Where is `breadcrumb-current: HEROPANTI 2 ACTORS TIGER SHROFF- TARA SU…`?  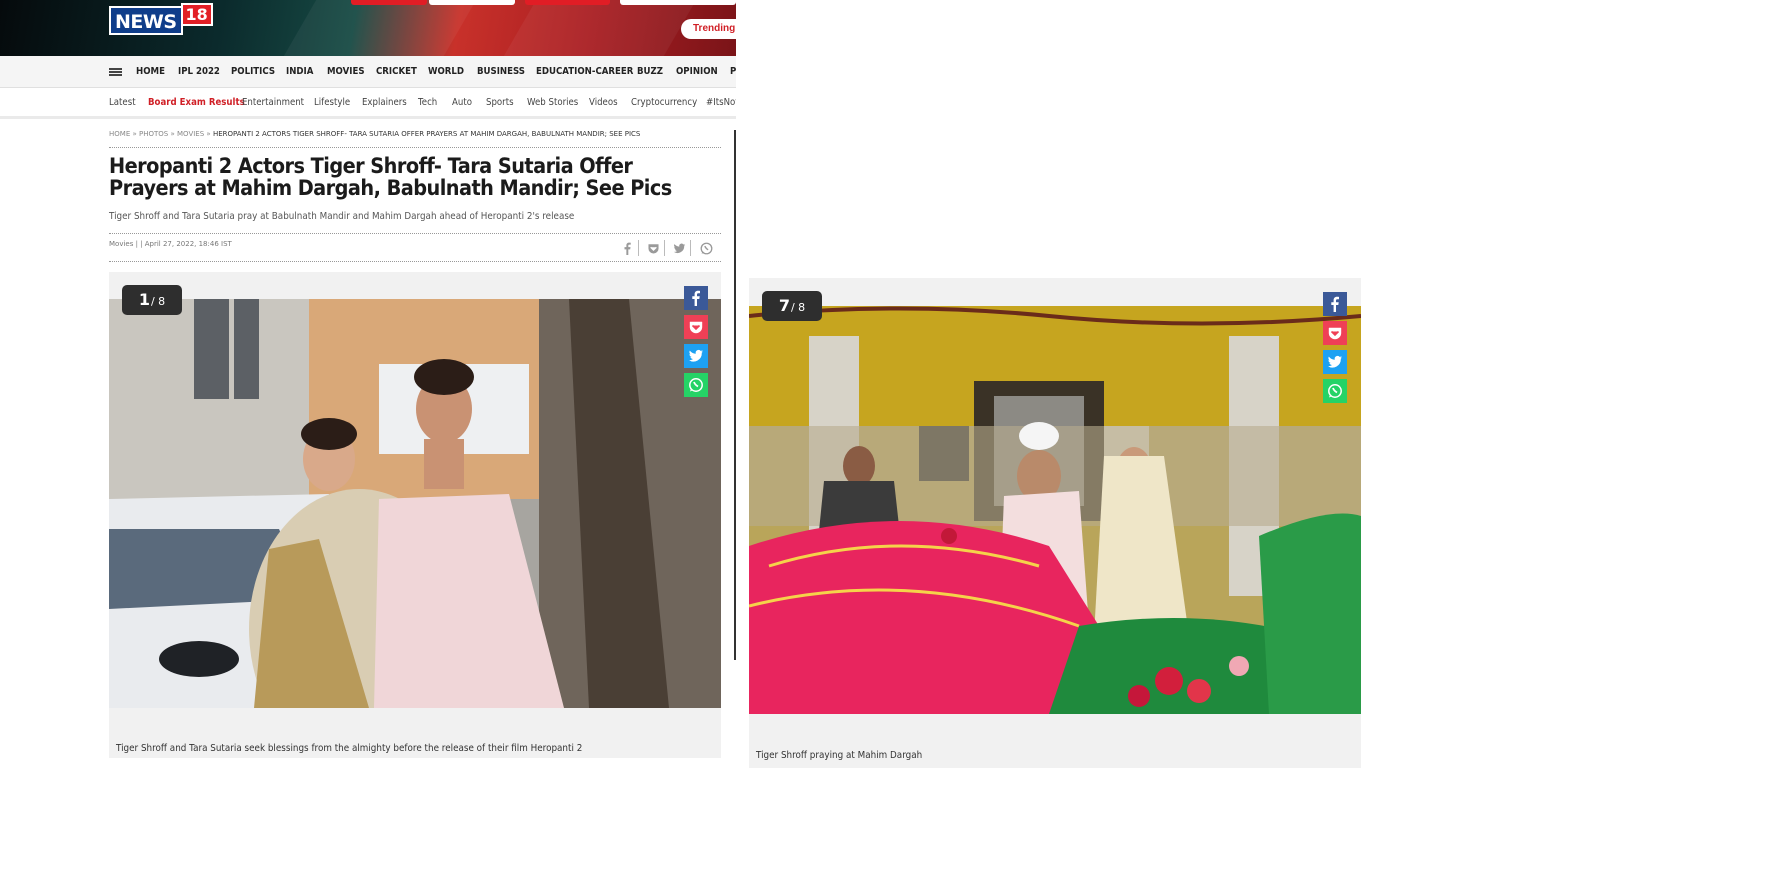 breadcrumb-current: HEROPANTI 2 ACTORS TIGER SHROFF- TARA SU… is located at coordinates (426, 134).